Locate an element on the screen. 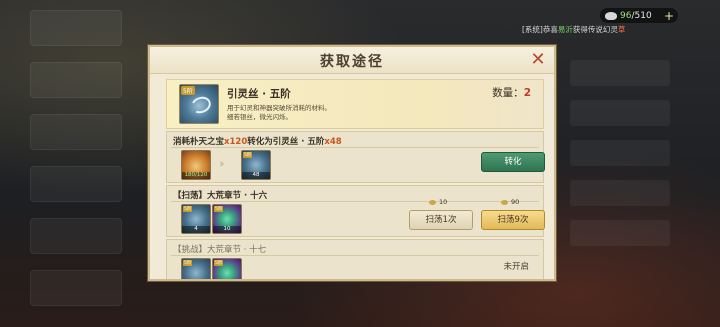  system-mid: 获得传说幻灵 is located at coordinates (595, 29).